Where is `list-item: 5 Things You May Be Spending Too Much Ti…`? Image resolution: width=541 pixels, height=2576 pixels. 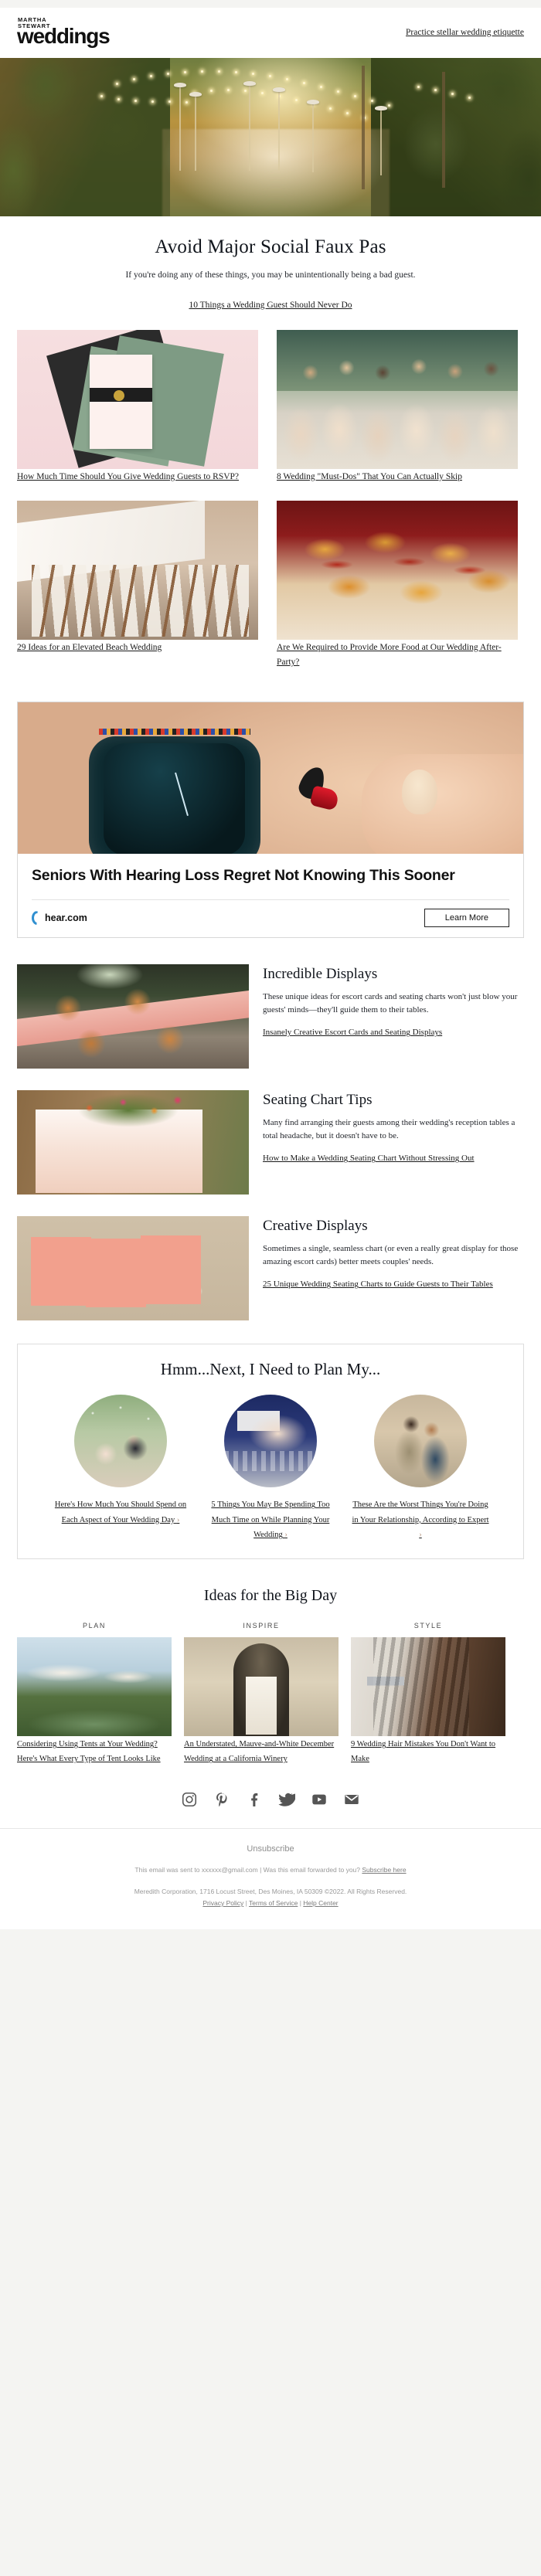 list-item: 5 Things You May Be Spending Too Much Ti… is located at coordinates (270, 1468).